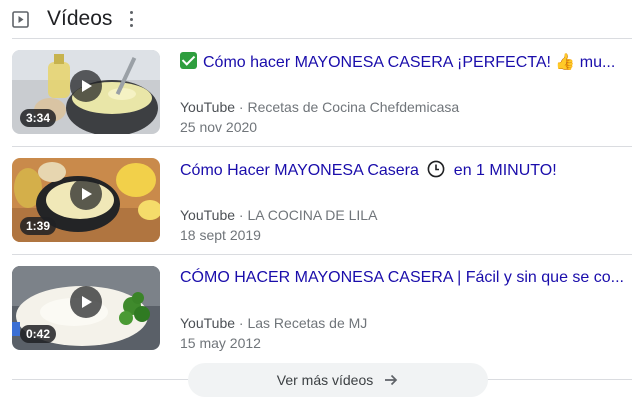 This screenshot has width=632, height=400. Describe the element at coordinates (220, 343) in the screenshot. I see `video-date: 15 may 2012` at that location.